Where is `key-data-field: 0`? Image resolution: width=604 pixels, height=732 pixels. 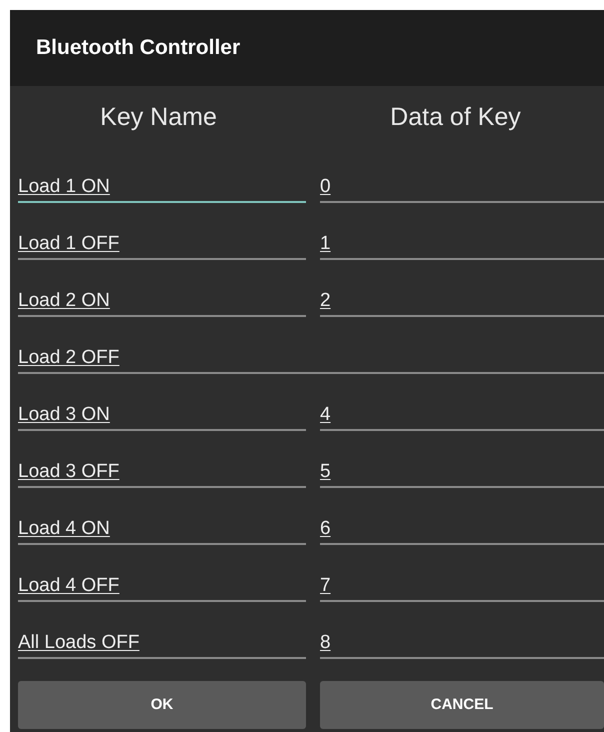
key-data-field: 0 is located at coordinates (462, 188).